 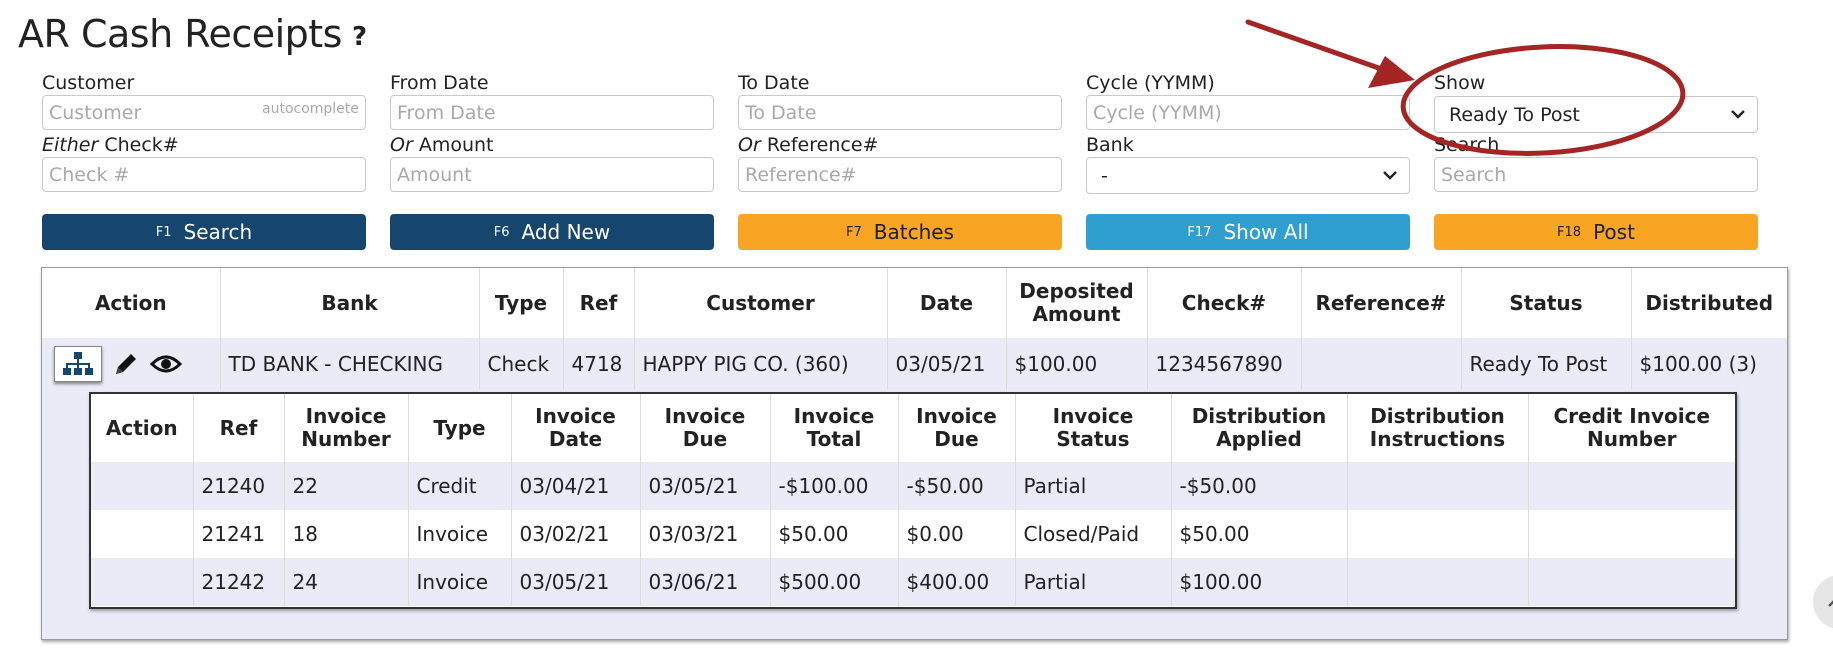 I want to click on bank-select: -, so click(x=1248, y=175).